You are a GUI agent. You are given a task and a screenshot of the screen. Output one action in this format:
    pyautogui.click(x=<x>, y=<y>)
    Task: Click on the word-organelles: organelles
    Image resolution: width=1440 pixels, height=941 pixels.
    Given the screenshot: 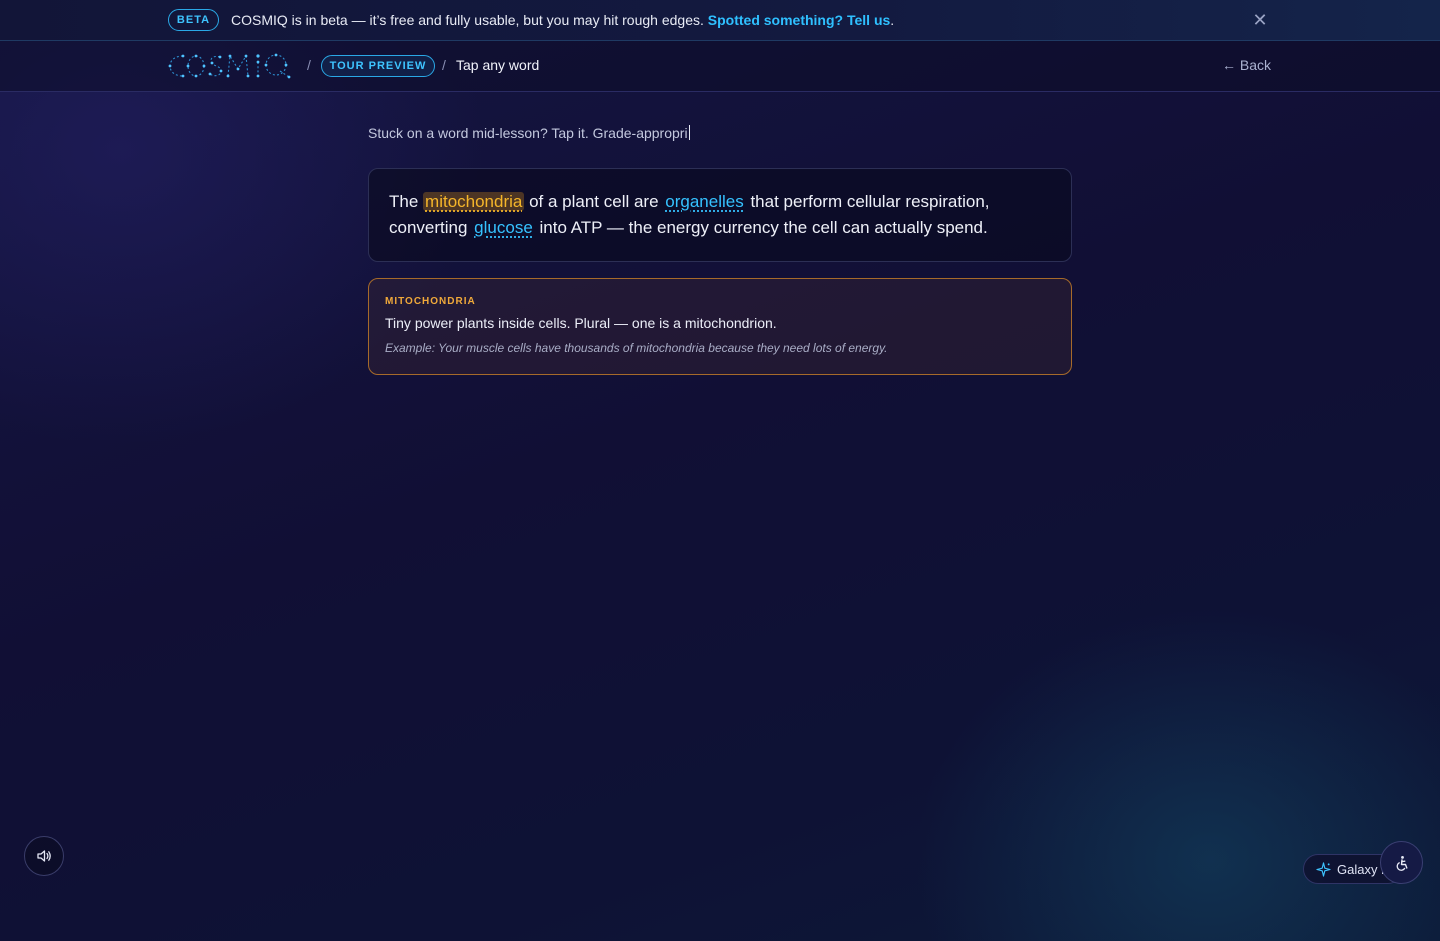 What is the action you would take?
    pyautogui.click(x=704, y=201)
    